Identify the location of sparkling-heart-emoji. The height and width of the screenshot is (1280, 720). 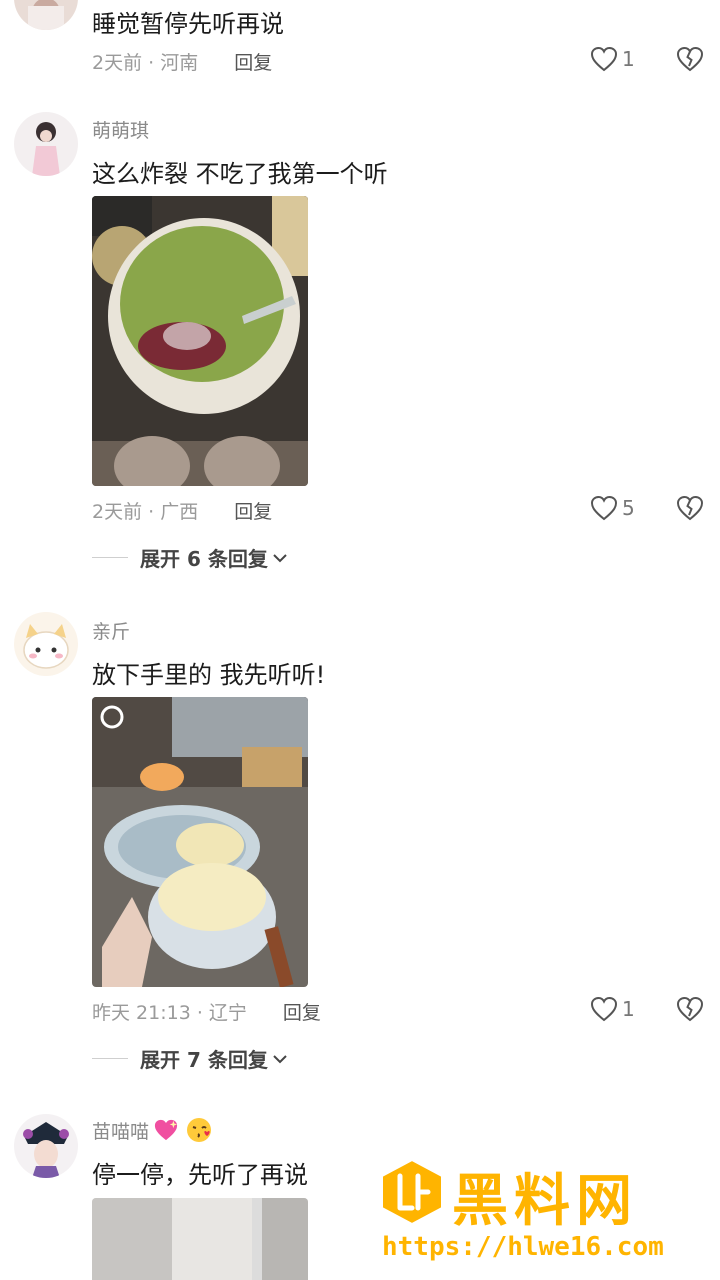
(166, 1130).